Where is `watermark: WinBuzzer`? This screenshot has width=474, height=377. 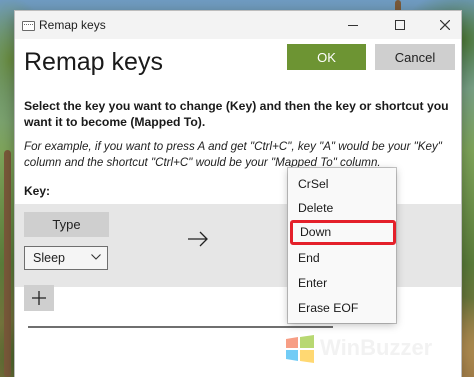 watermark: WinBuzzer is located at coordinates (367, 349).